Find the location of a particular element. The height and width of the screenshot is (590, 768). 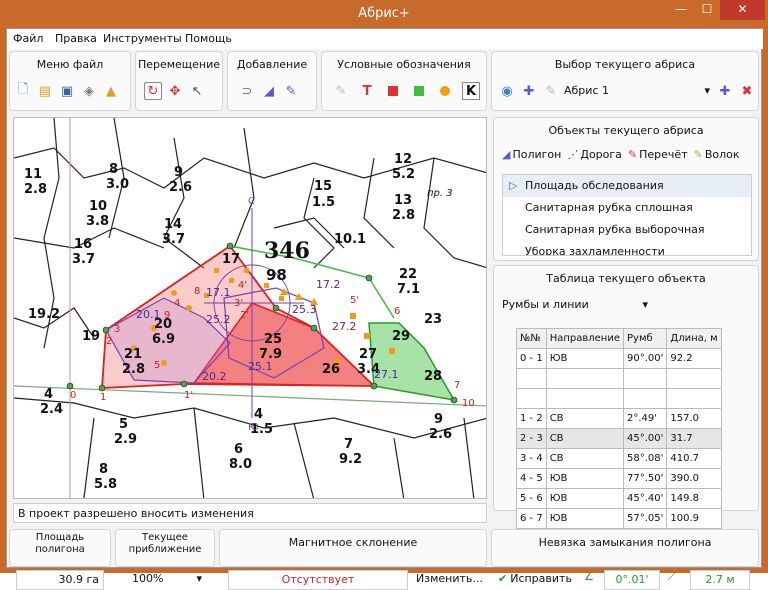

menu-tools: Инструменты is located at coordinates (142, 38).